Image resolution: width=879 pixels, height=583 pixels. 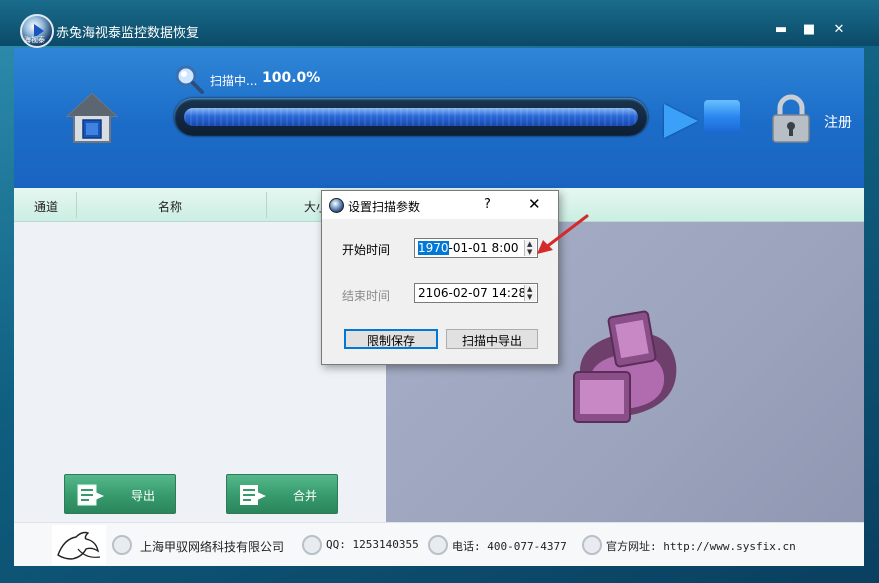 I want to click on column-channel: 通道, so click(x=46, y=206).